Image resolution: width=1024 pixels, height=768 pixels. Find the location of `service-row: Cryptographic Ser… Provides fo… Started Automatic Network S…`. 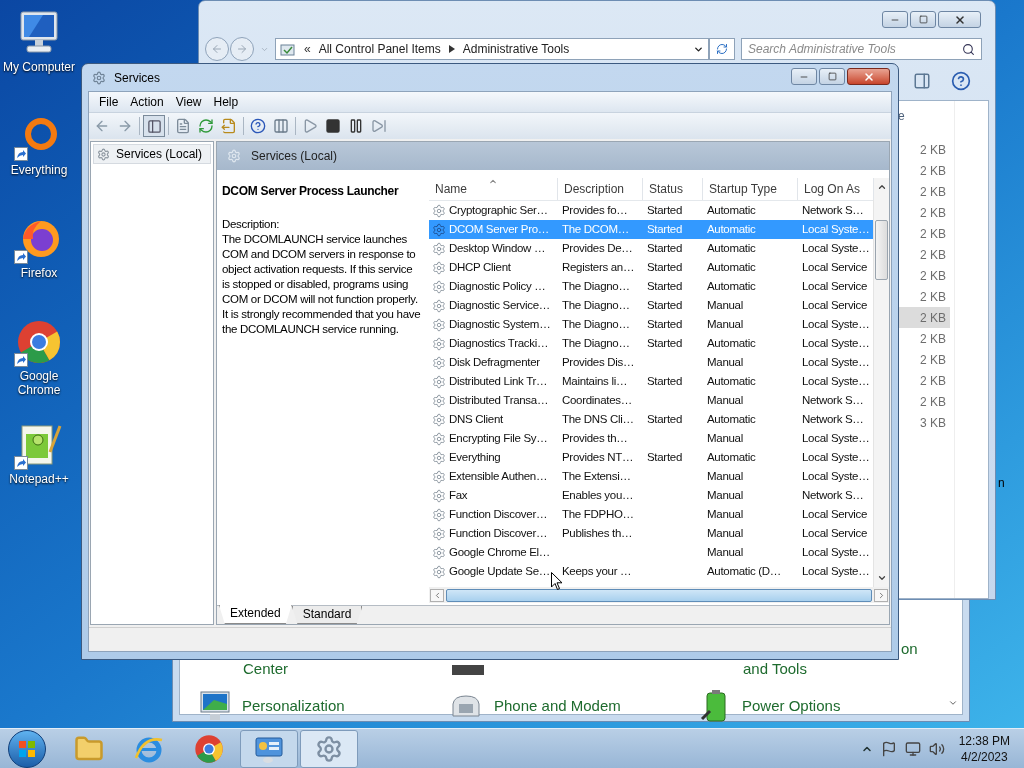

service-row: Cryptographic Ser… Provides fo… Started Automatic Network S… is located at coordinates (651, 210).